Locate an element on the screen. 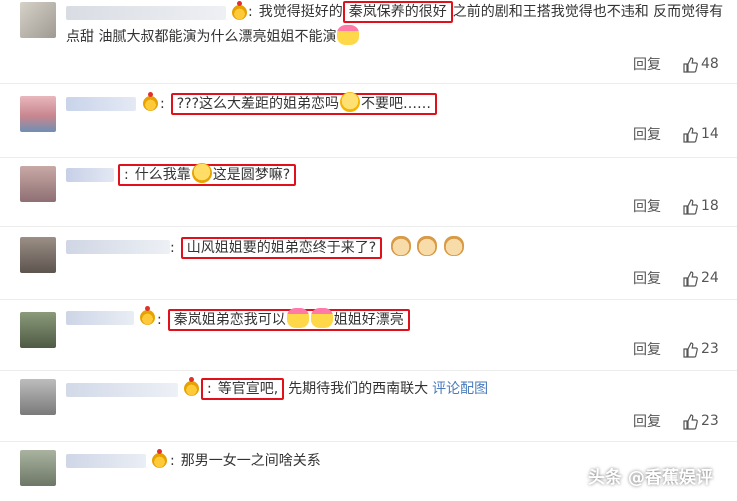 The width and height of the screenshot is (737, 501). highlight-box: : 等官宣吧, is located at coordinates (243, 389).